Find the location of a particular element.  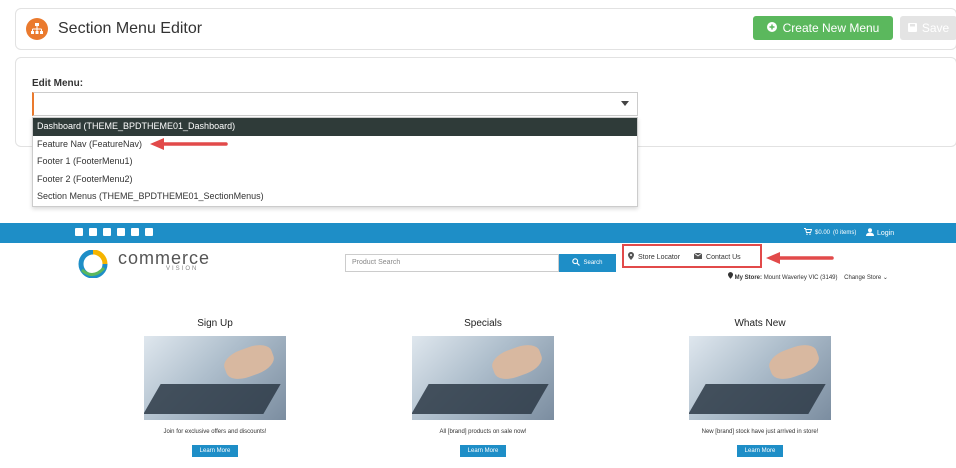

dropdown-option-footer-1: Footer 1 (FooterMenu1) is located at coordinates (335, 162).